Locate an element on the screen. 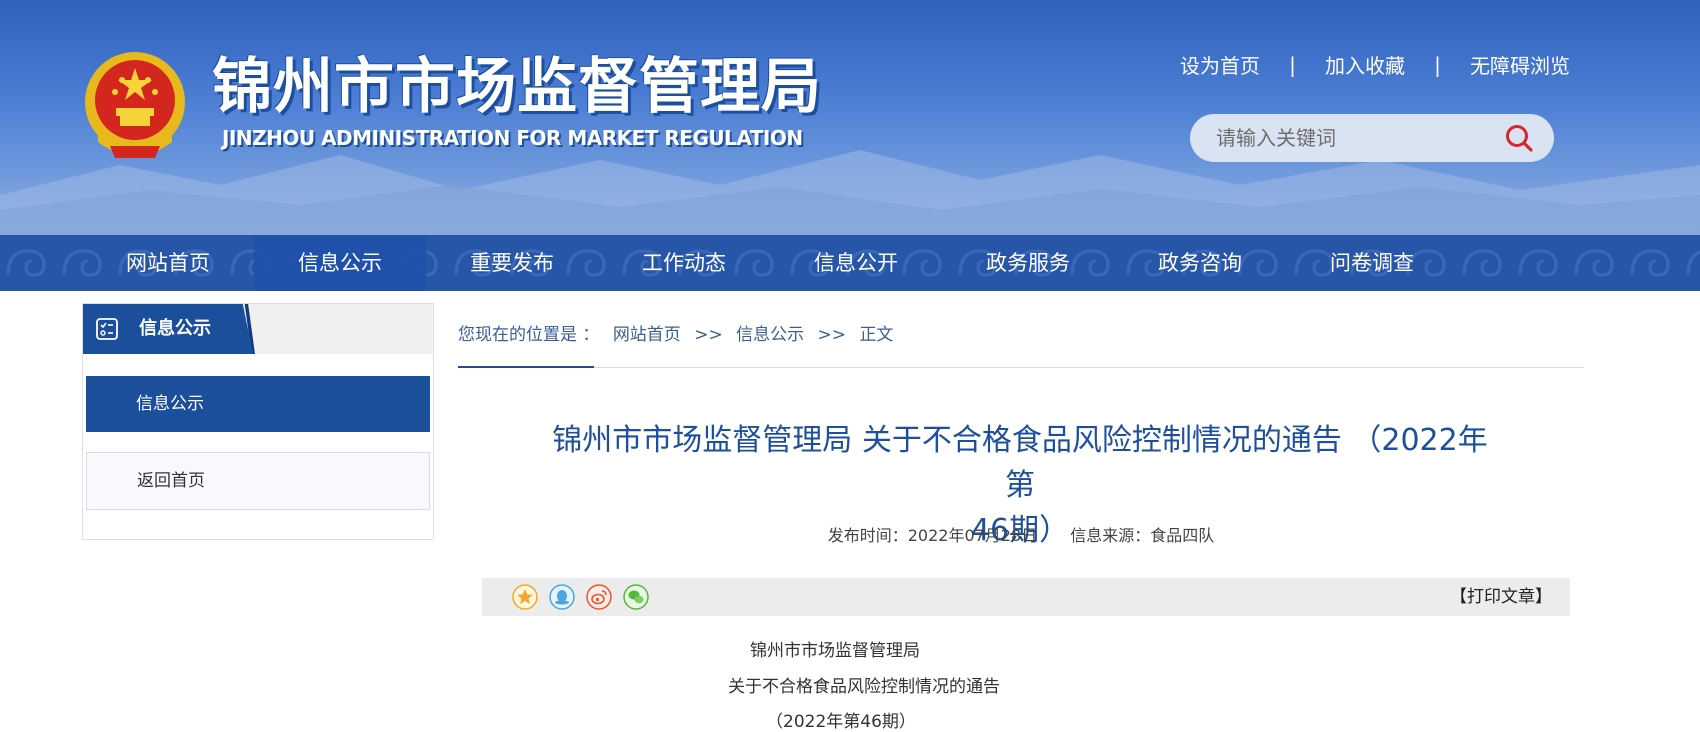 This screenshot has height=732, width=1700. weibo-icon is located at coordinates (599, 597).